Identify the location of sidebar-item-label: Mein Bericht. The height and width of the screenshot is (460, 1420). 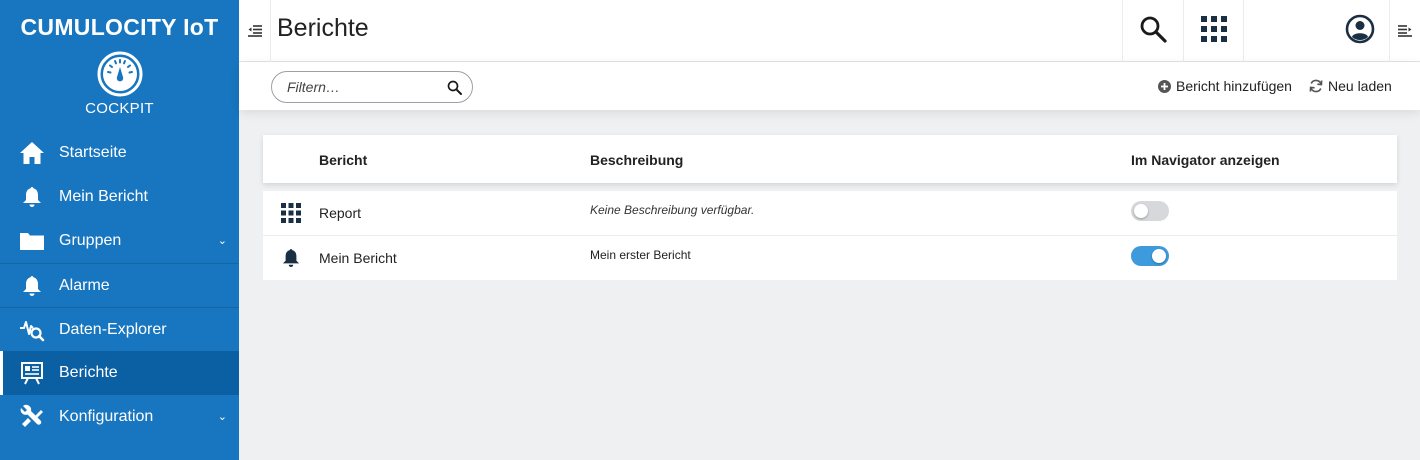
(103, 196).